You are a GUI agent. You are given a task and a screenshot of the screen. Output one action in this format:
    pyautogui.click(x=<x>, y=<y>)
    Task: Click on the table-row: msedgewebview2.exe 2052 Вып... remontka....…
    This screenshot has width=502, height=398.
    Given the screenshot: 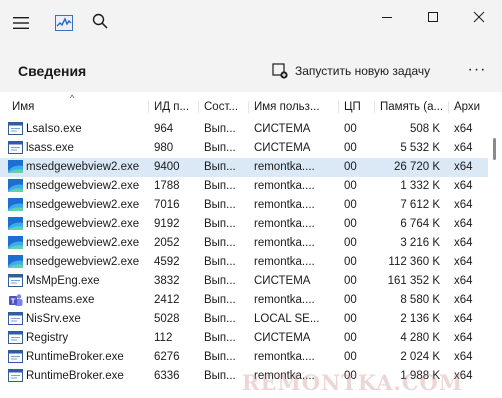 What is the action you would take?
    pyautogui.click(x=244, y=243)
    